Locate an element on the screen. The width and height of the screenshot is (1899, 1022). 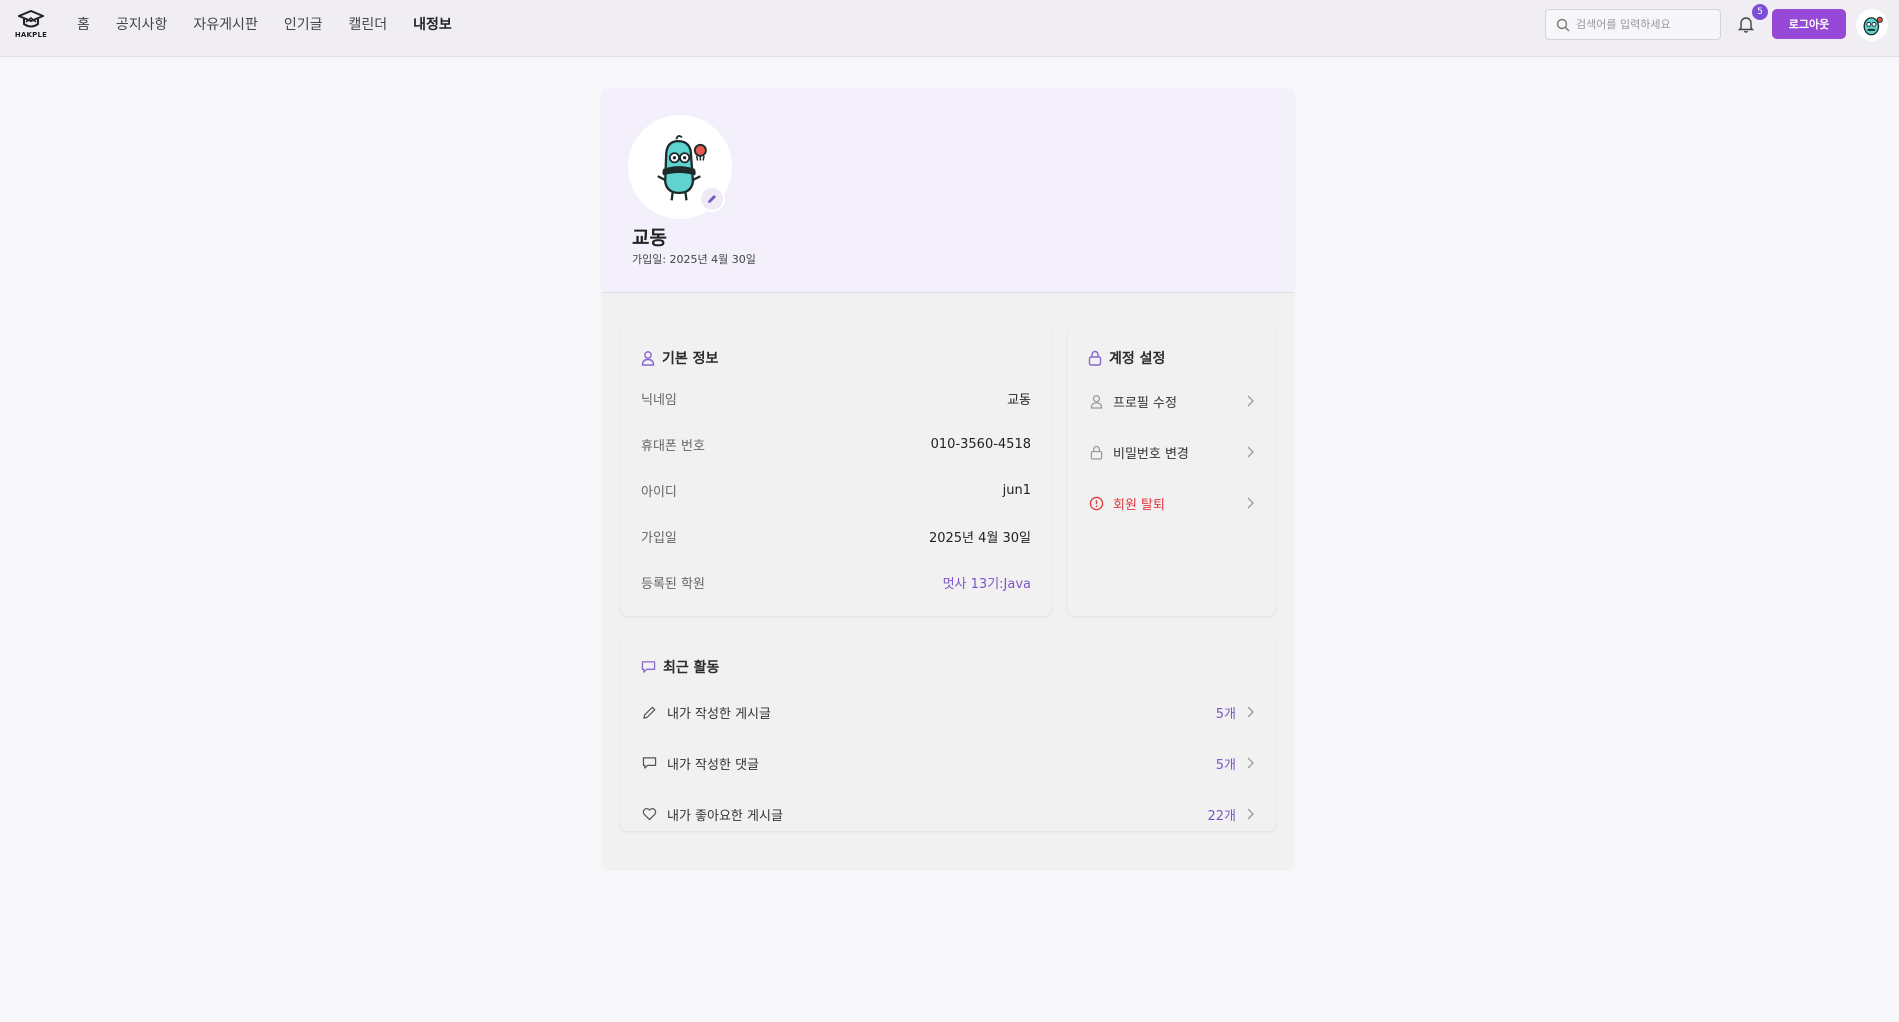
edit-profile-button: 프로필 수정 is located at coordinates (1172, 401).